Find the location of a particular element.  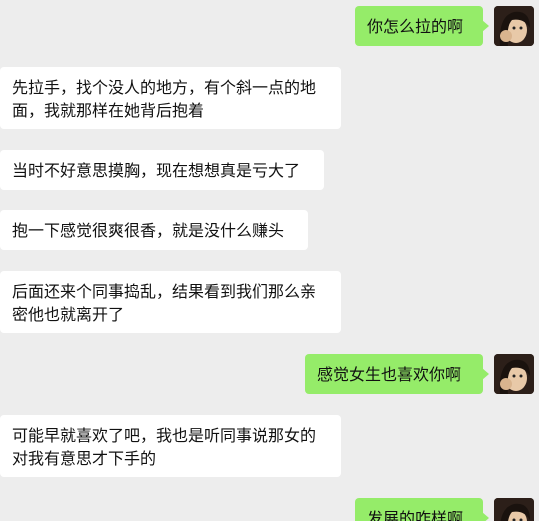

message-text: 你怎么拉的啊 is located at coordinates (415, 26).